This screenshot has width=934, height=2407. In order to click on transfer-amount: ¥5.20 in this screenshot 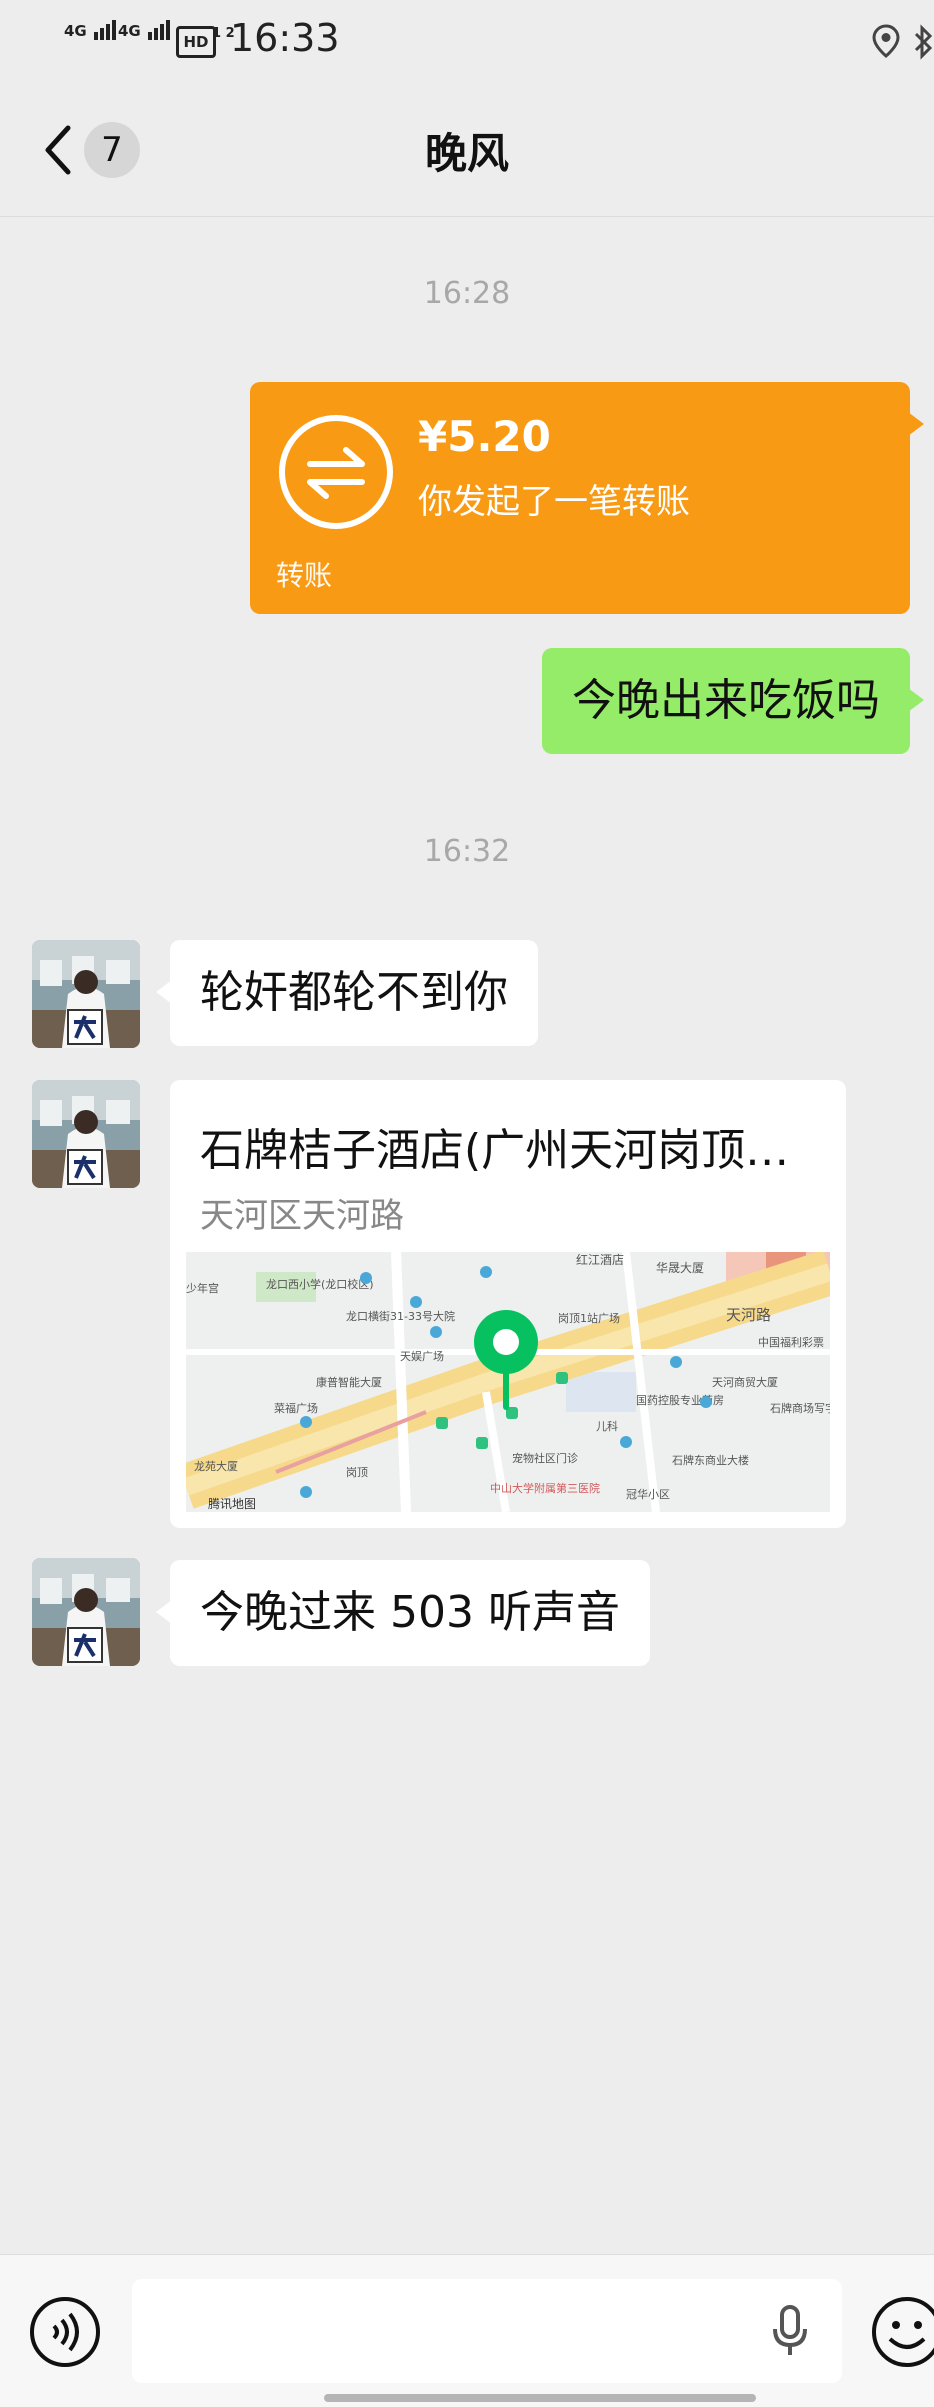, I will do `click(484, 436)`.